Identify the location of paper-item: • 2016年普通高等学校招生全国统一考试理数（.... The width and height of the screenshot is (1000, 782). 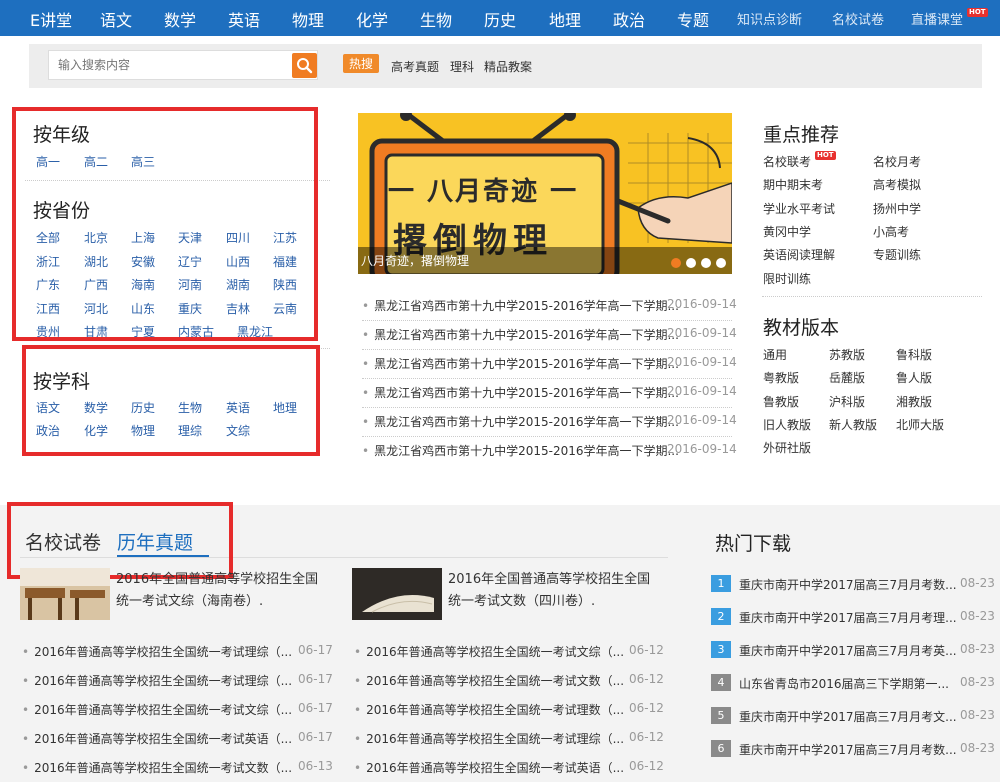
(489, 709).